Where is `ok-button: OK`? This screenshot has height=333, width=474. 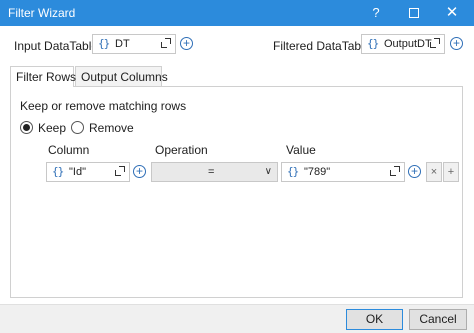
ok-button: OK is located at coordinates (374, 319).